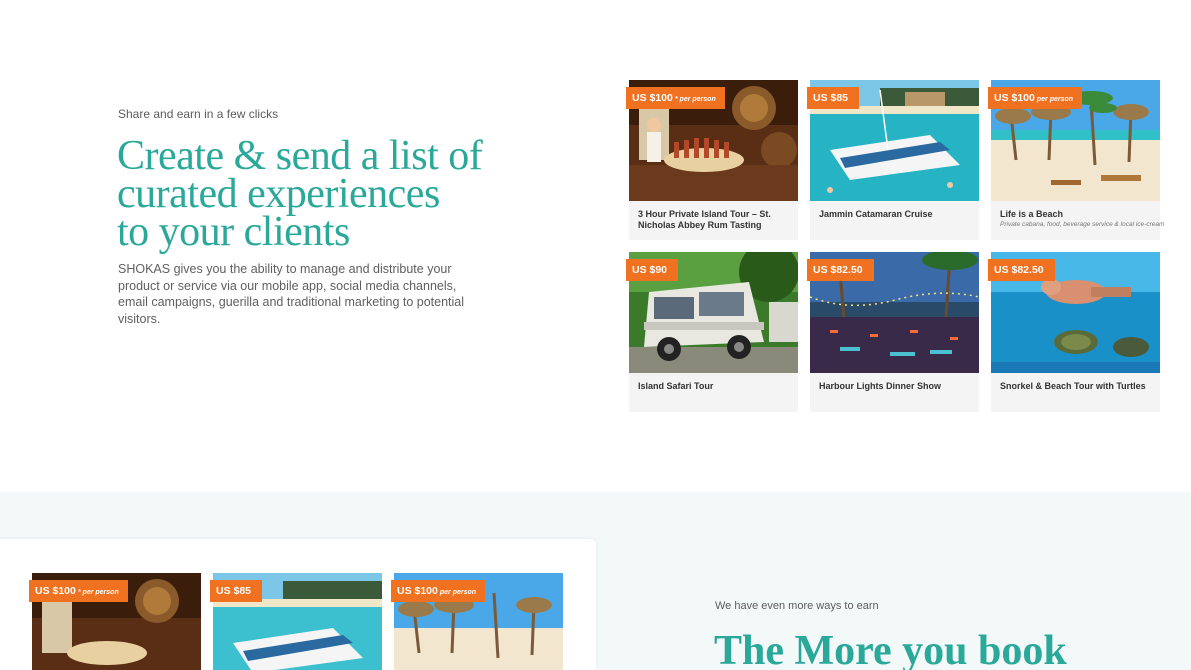  Describe the element at coordinates (300, 156) in the screenshot. I see `hero-headline-line-1: Create & send a list of` at that location.